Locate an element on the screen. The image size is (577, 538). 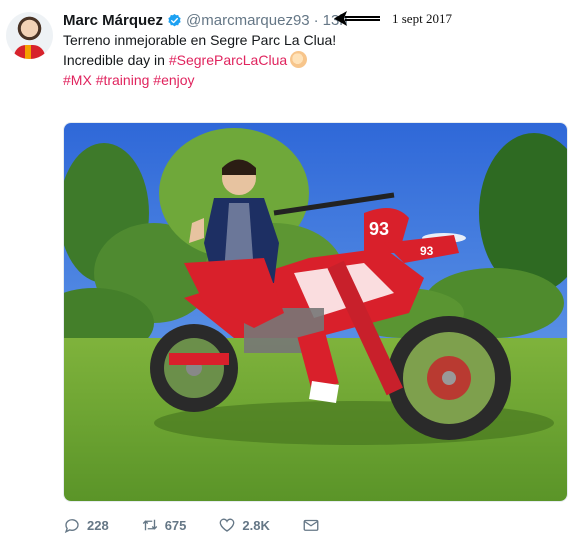
message-icon is located at coordinates (311, 525).